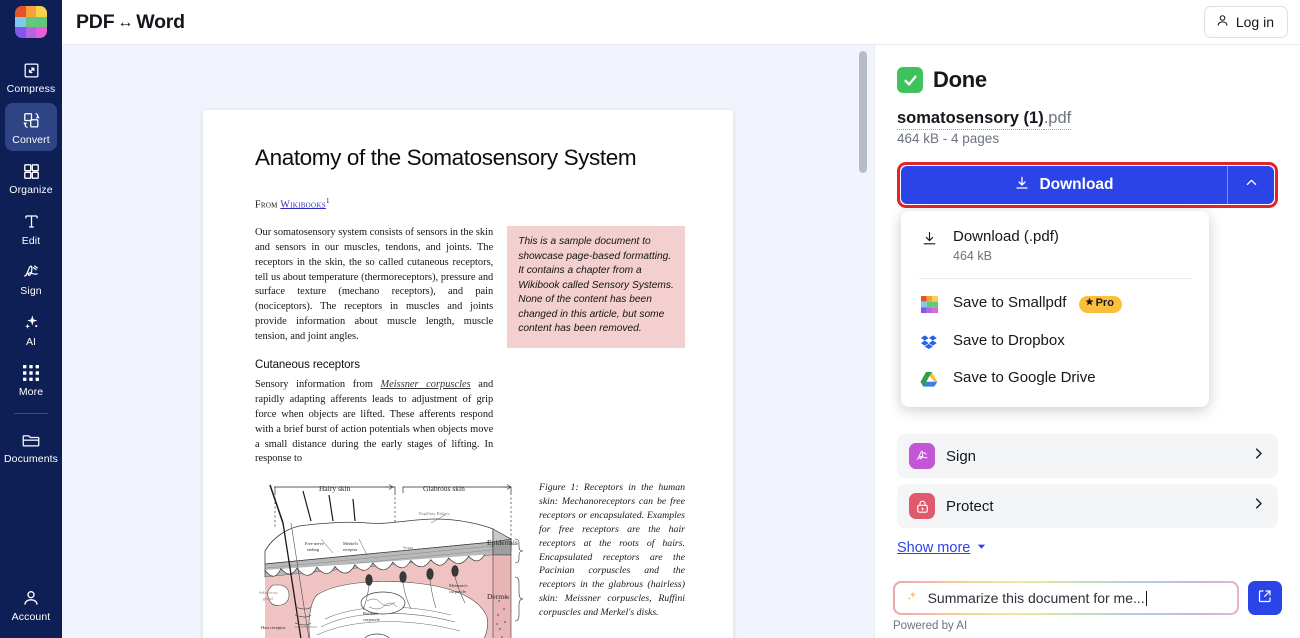 The height and width of the screenshot is (638, 1300). Describe the element at coordinates (1245, 22) in the screenshot. I see `login-button: Log in` at that location.